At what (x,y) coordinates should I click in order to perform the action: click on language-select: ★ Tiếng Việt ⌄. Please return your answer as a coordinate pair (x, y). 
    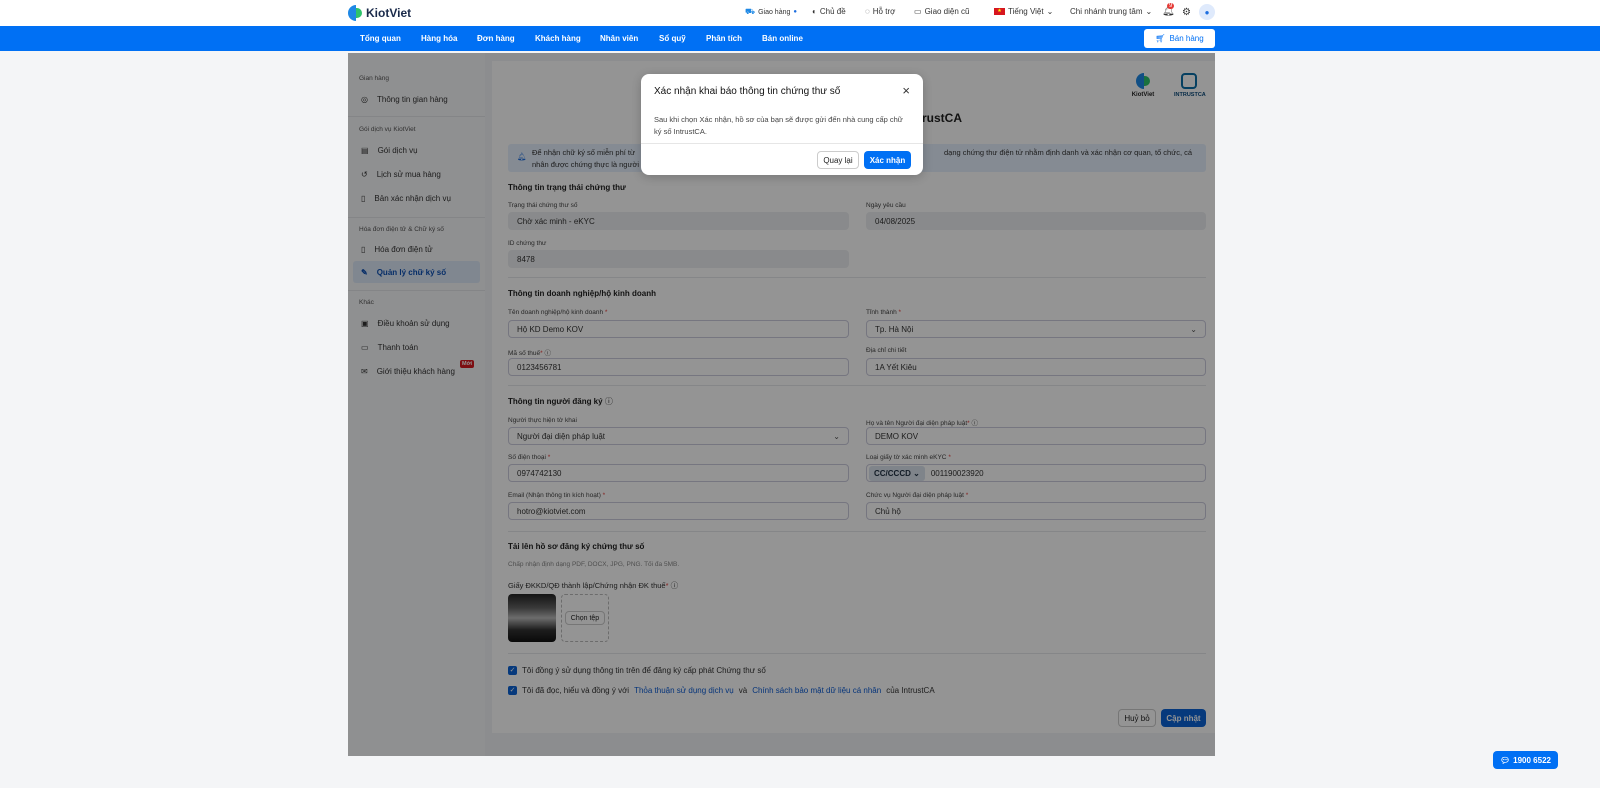
    Looking at the image, I should click on (1023, 11).